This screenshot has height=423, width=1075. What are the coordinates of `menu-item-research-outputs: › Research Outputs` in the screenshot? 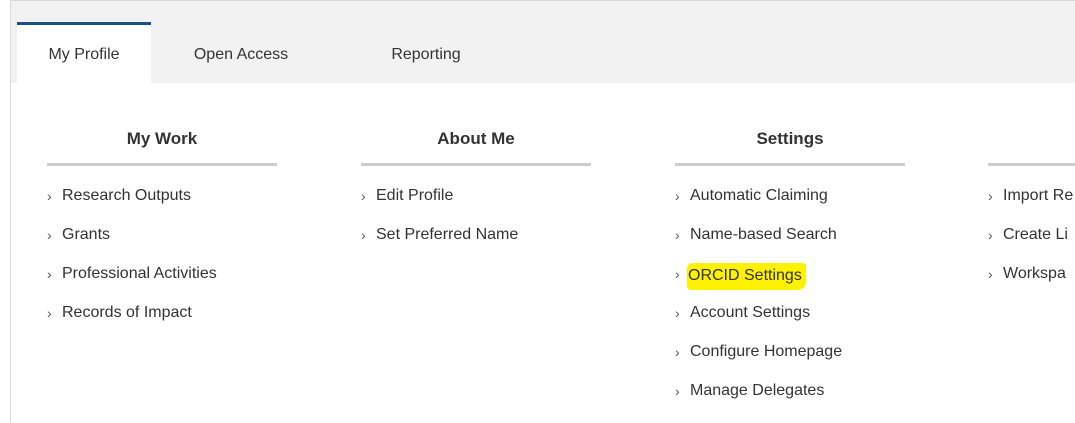 It's located at (132, 204).